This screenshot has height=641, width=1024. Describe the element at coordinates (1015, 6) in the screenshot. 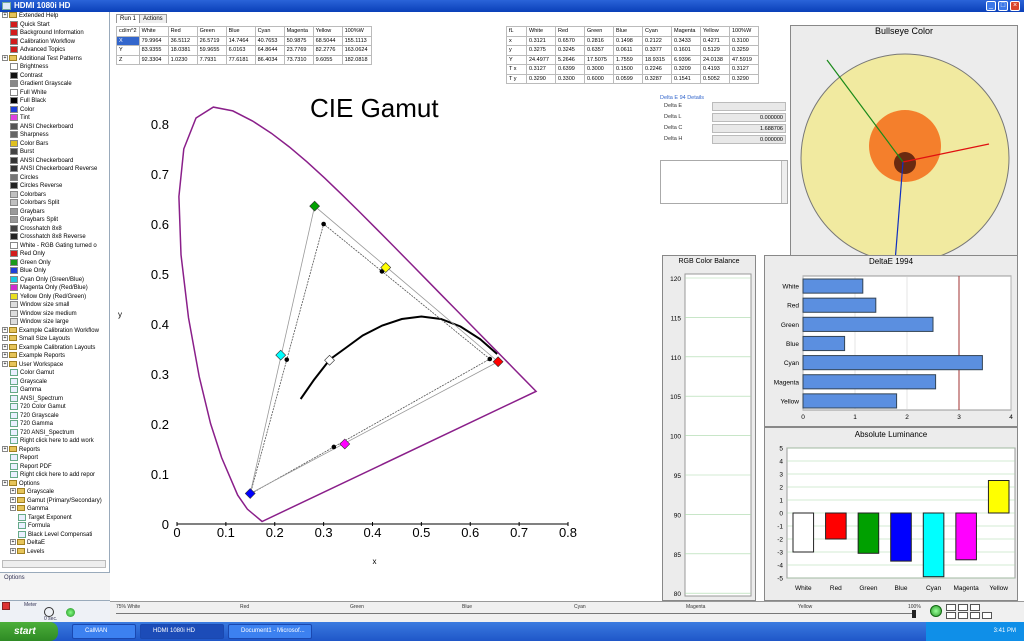

I see `close-button: ×` at that location.